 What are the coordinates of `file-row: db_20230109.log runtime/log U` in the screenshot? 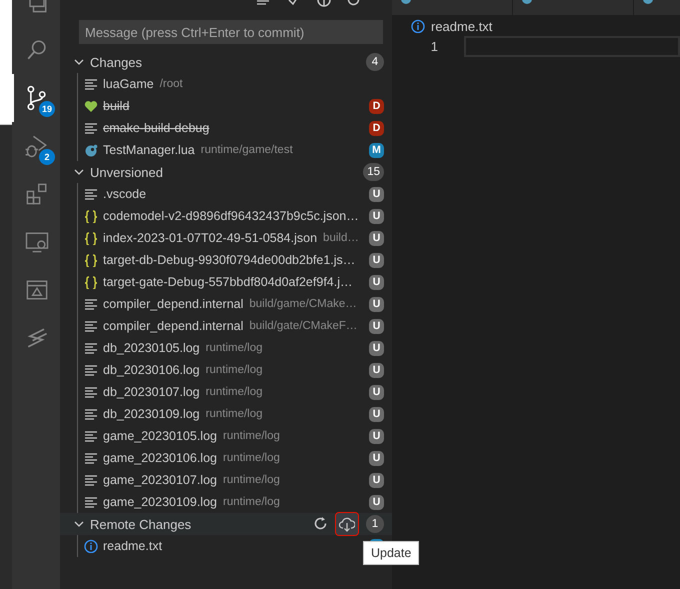 It's located at (235, 414).